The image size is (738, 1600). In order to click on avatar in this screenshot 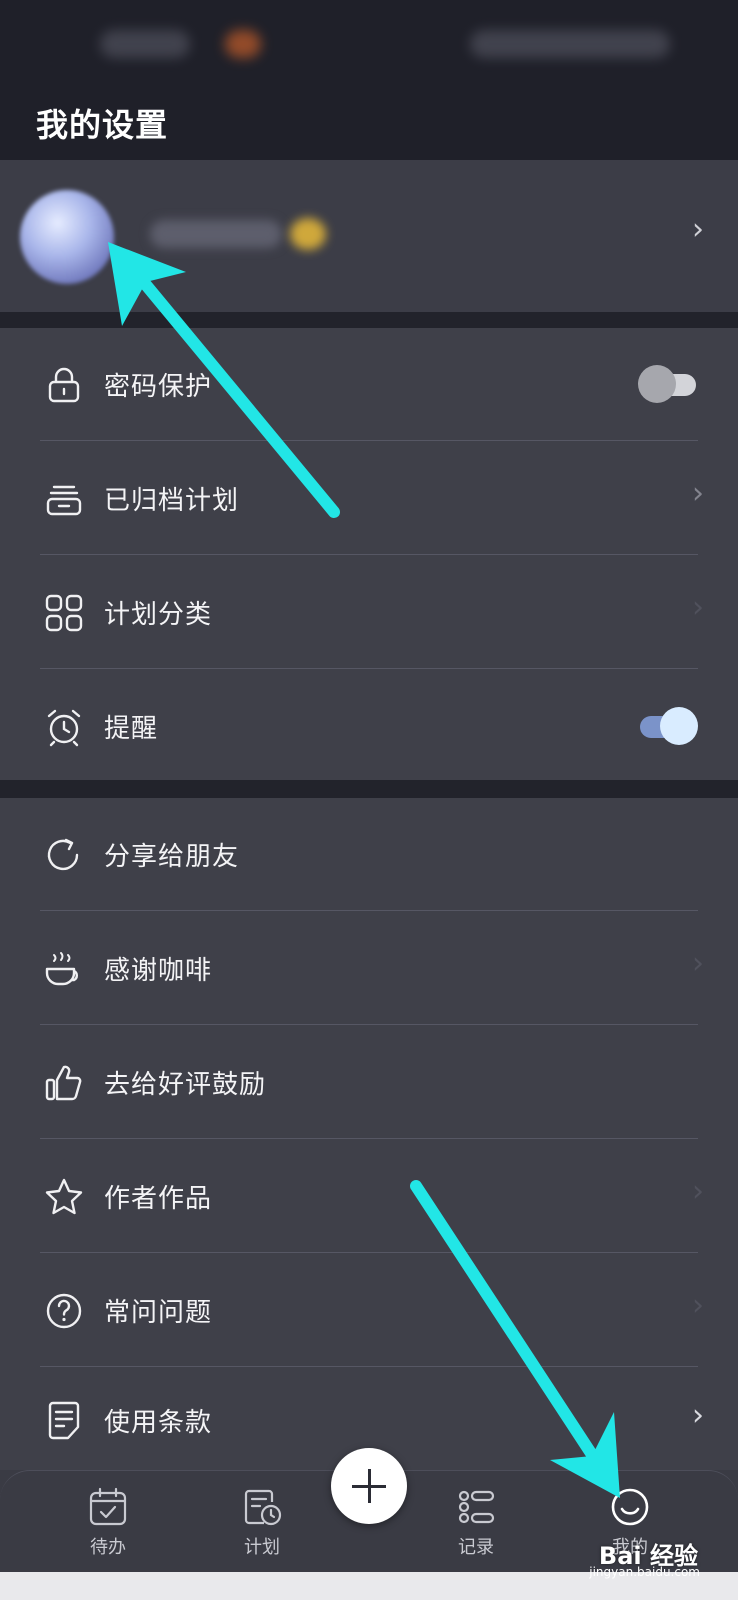, I will do `click(67, 237)`.